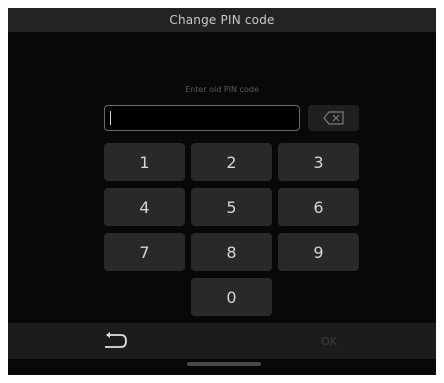 This screenshot has height=383, width=444. What do you see at coordinates (144, 207) in the screenshot?
I see `keypad-key-4: 4` at bounding box center [144, 207].